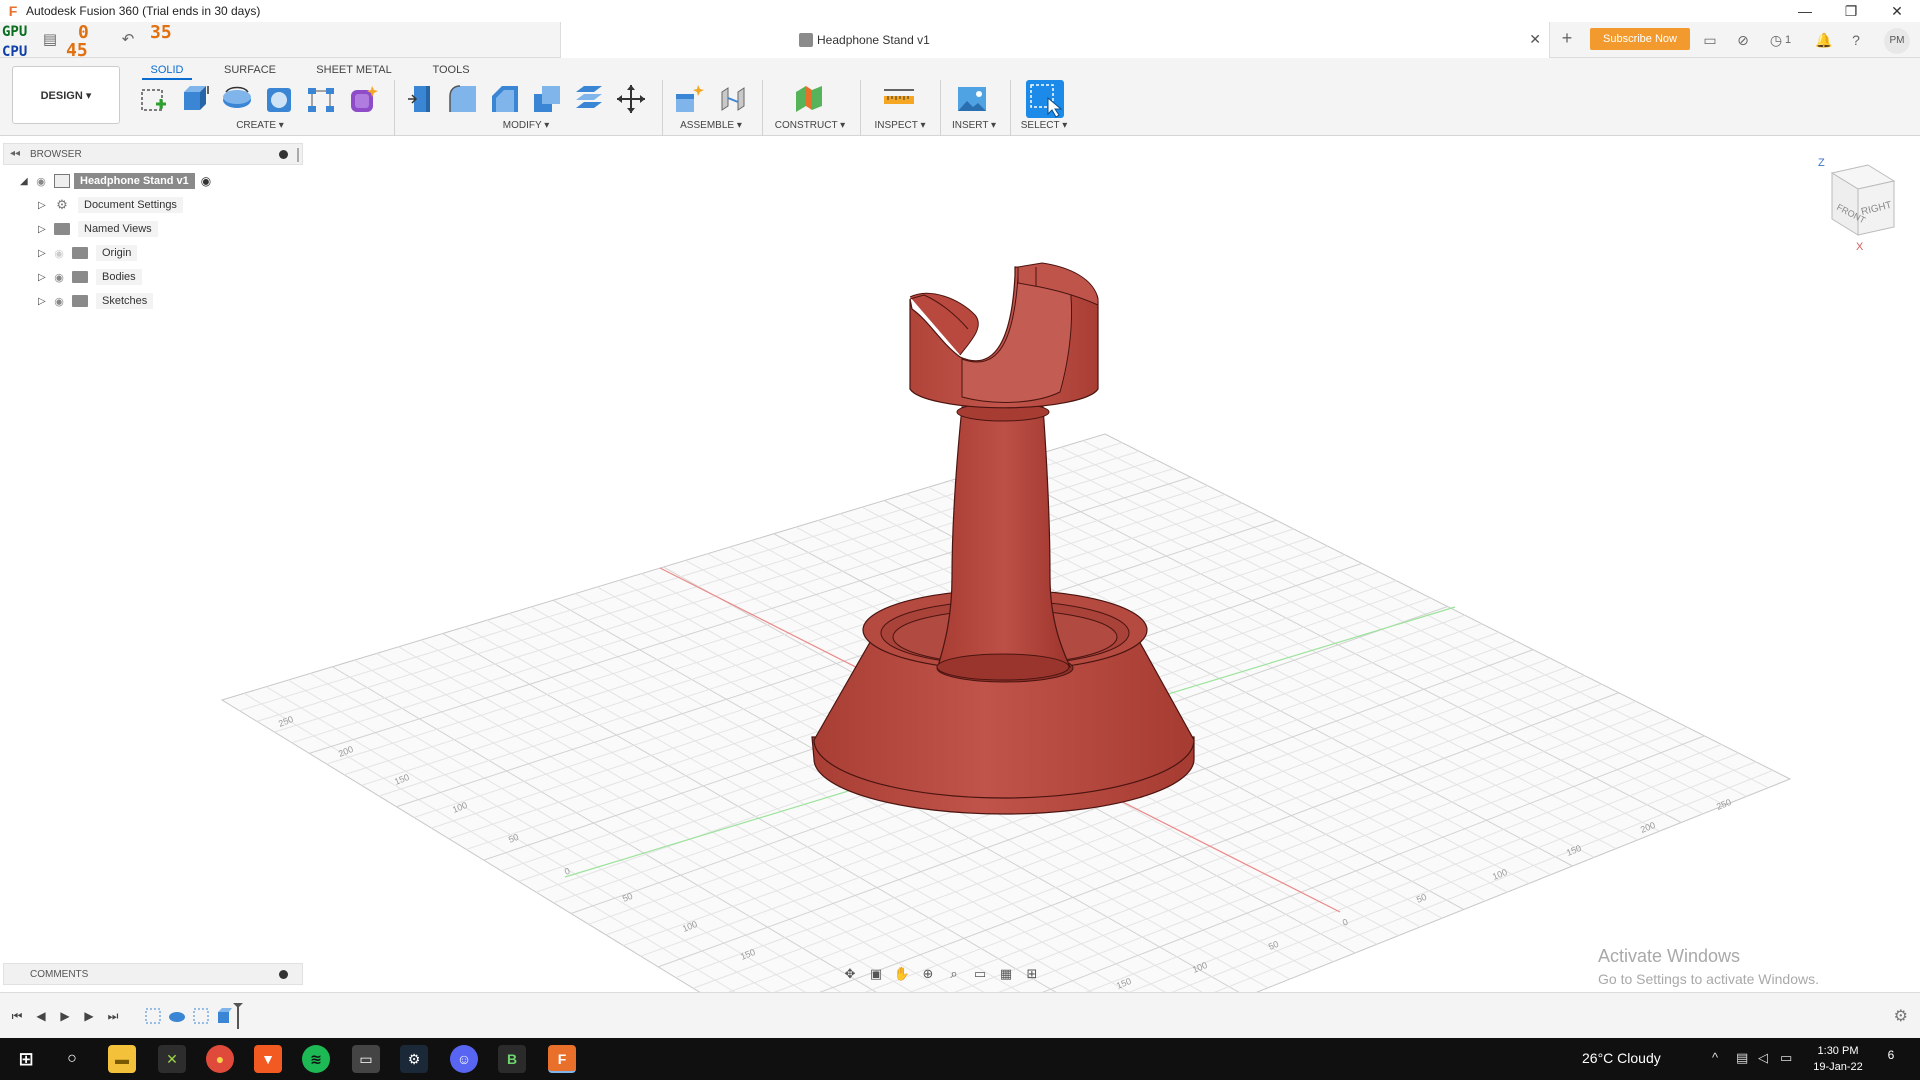 The image size is (1920, 1080). Describe the element at coordinates (876, 974) in the screenshot. I see `look-at-icon: ▣` at that location.